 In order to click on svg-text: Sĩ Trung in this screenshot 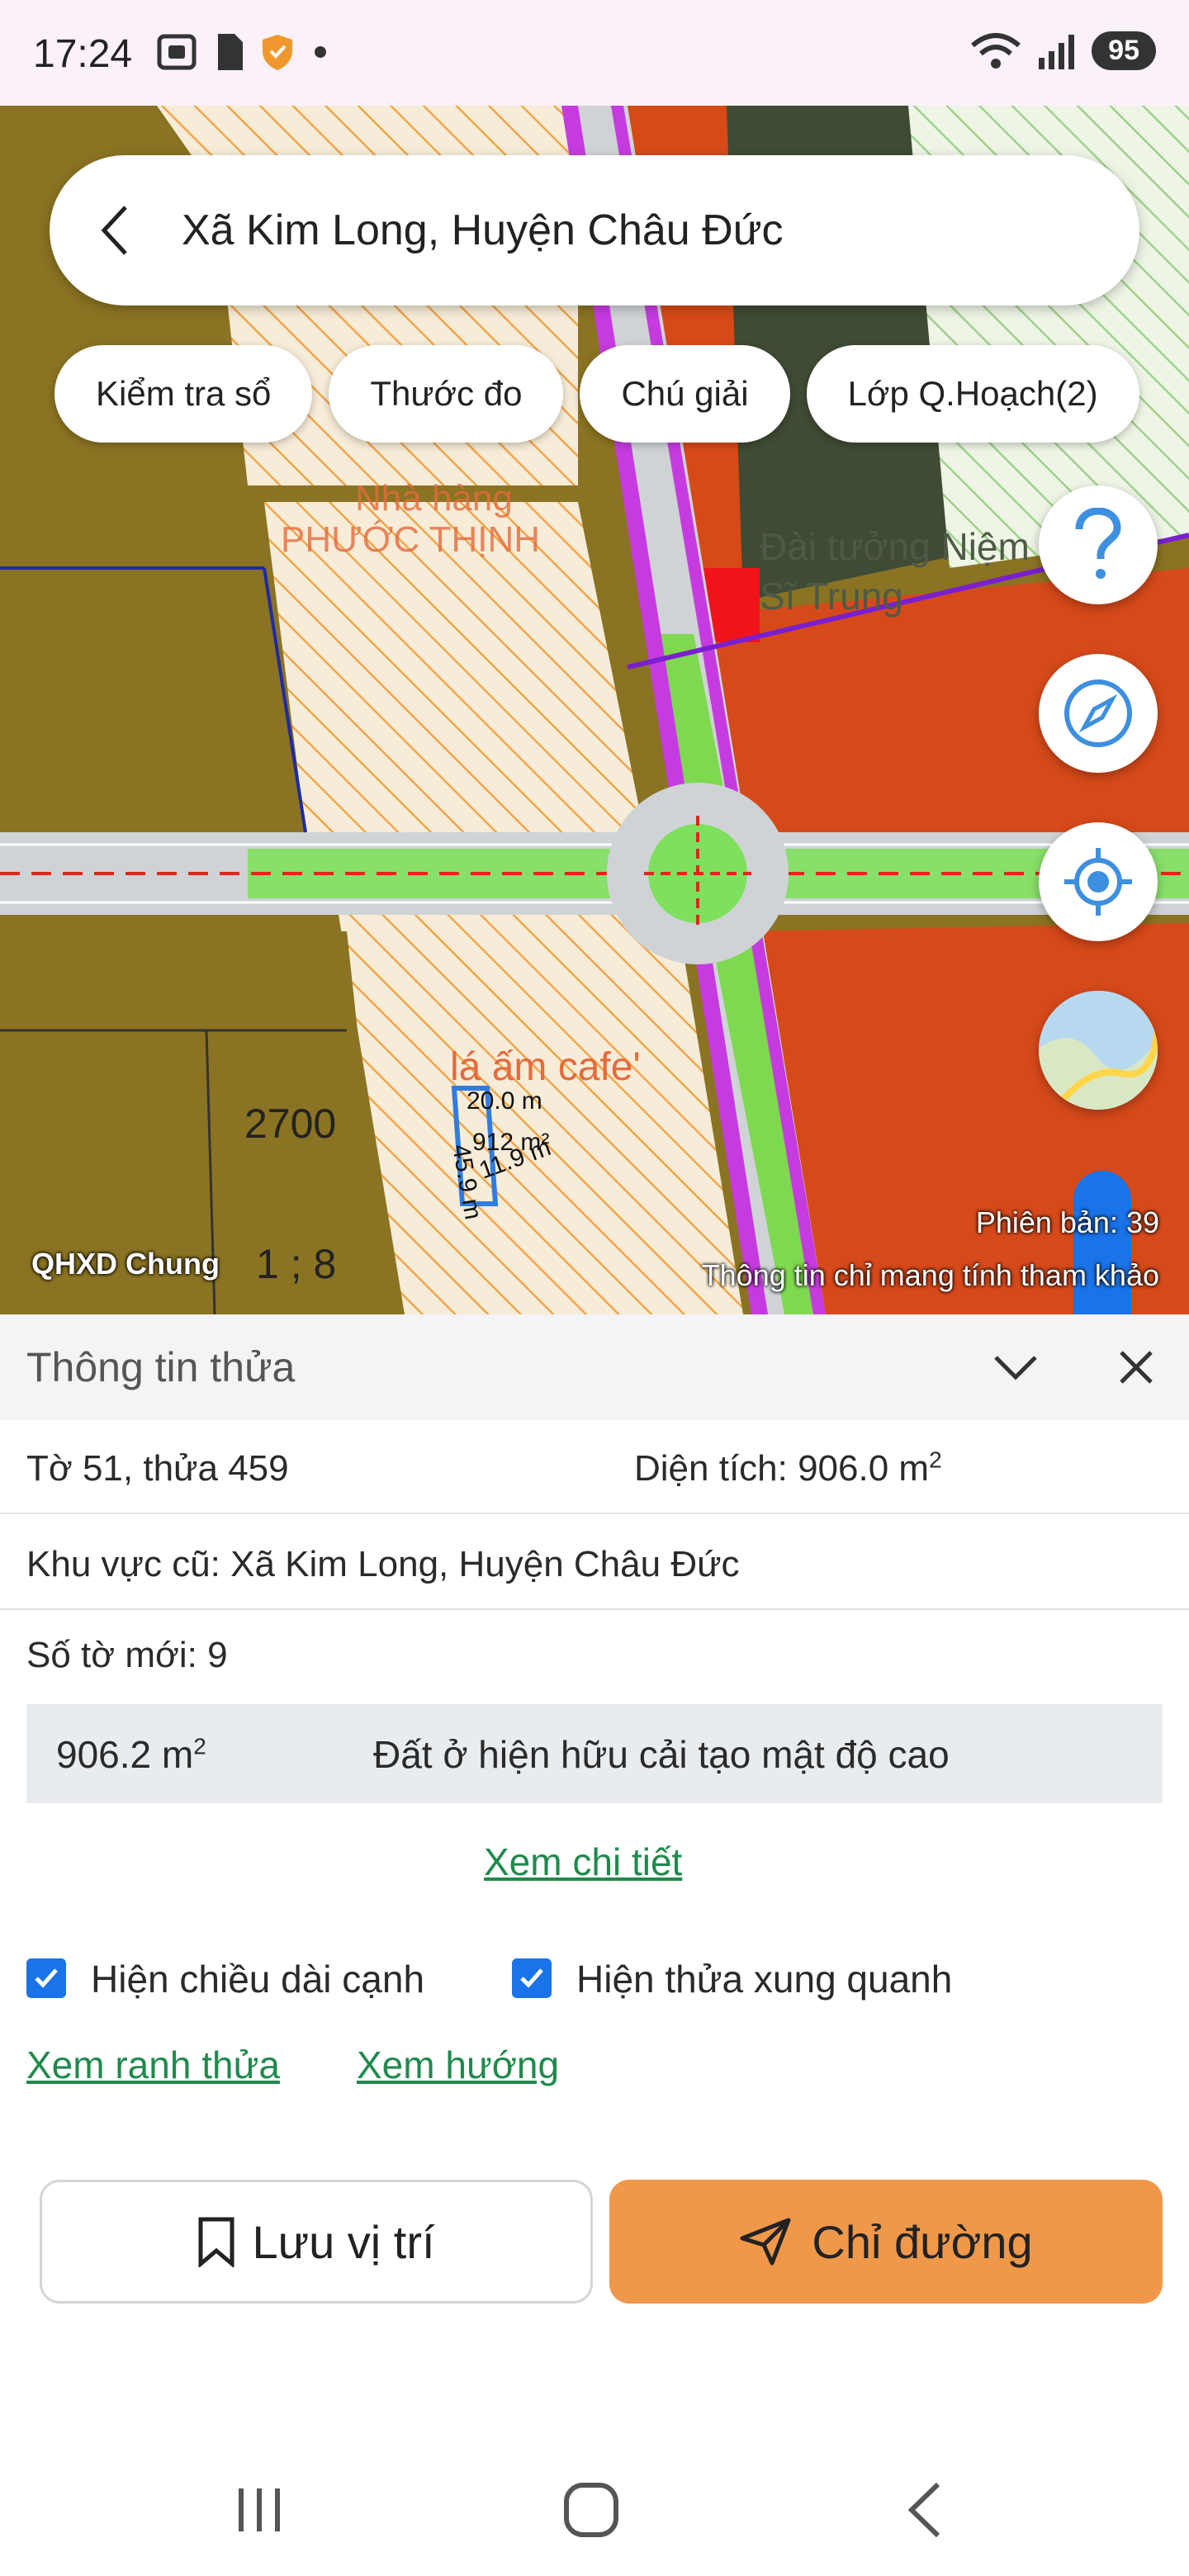, I will do `click(831, 596)`.